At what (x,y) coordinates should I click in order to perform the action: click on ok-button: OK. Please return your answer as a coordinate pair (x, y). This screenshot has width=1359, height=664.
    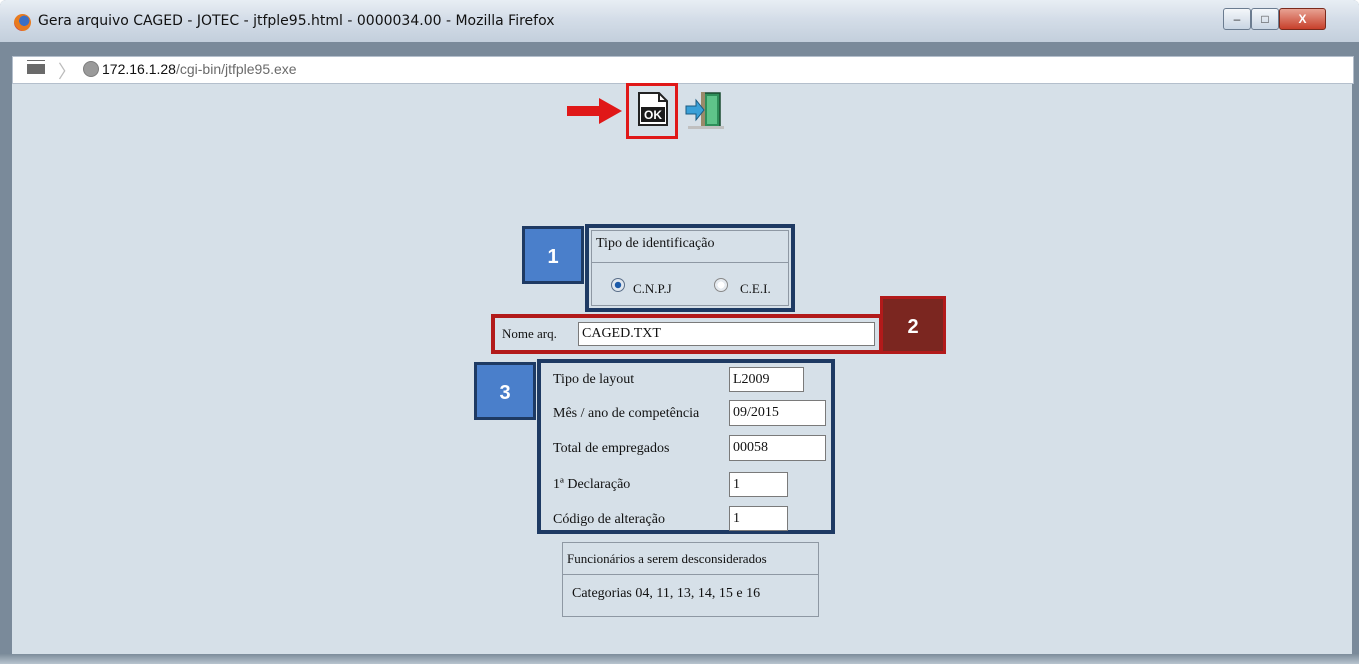
    Looking at the image, I should click on (653, 109).